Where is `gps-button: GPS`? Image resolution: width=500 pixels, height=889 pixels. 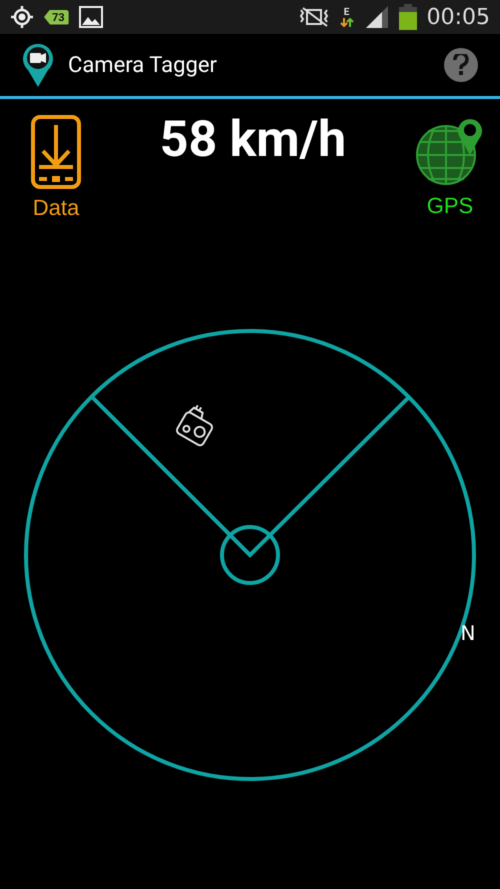
gps-button: GPS is located at coordinates (450, 175).